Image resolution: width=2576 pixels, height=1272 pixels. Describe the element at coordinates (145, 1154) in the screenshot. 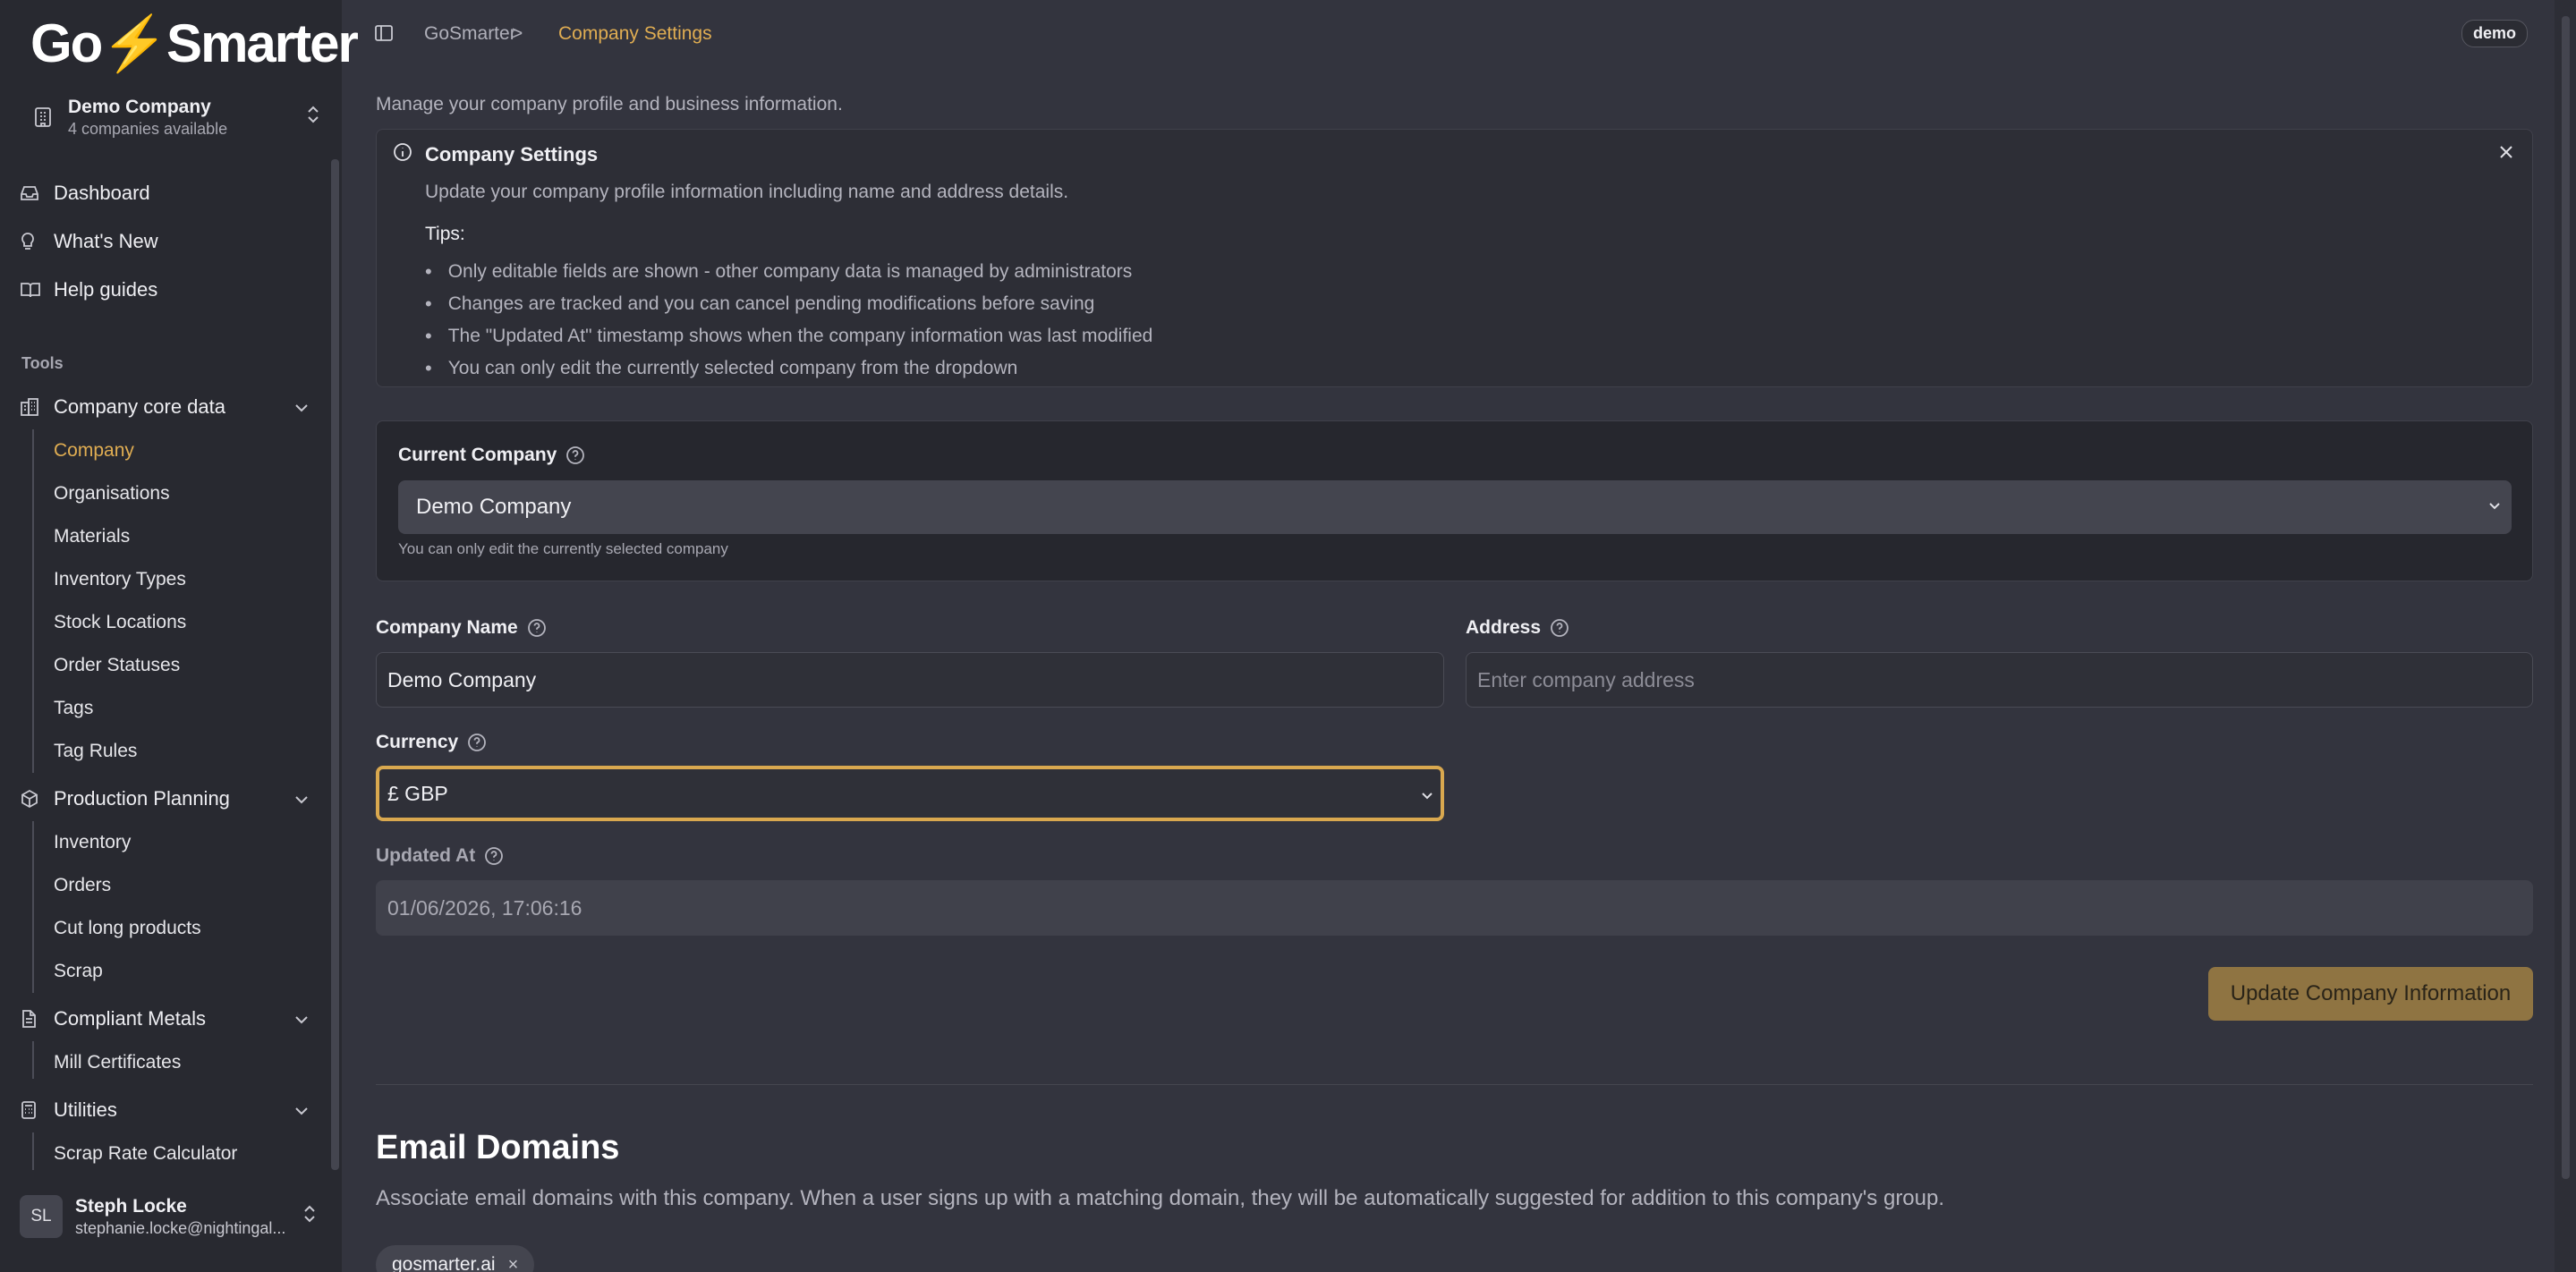

I see `sidebar-item-scrap-rate-calculator: Scrap Rate Calculator` at that location.